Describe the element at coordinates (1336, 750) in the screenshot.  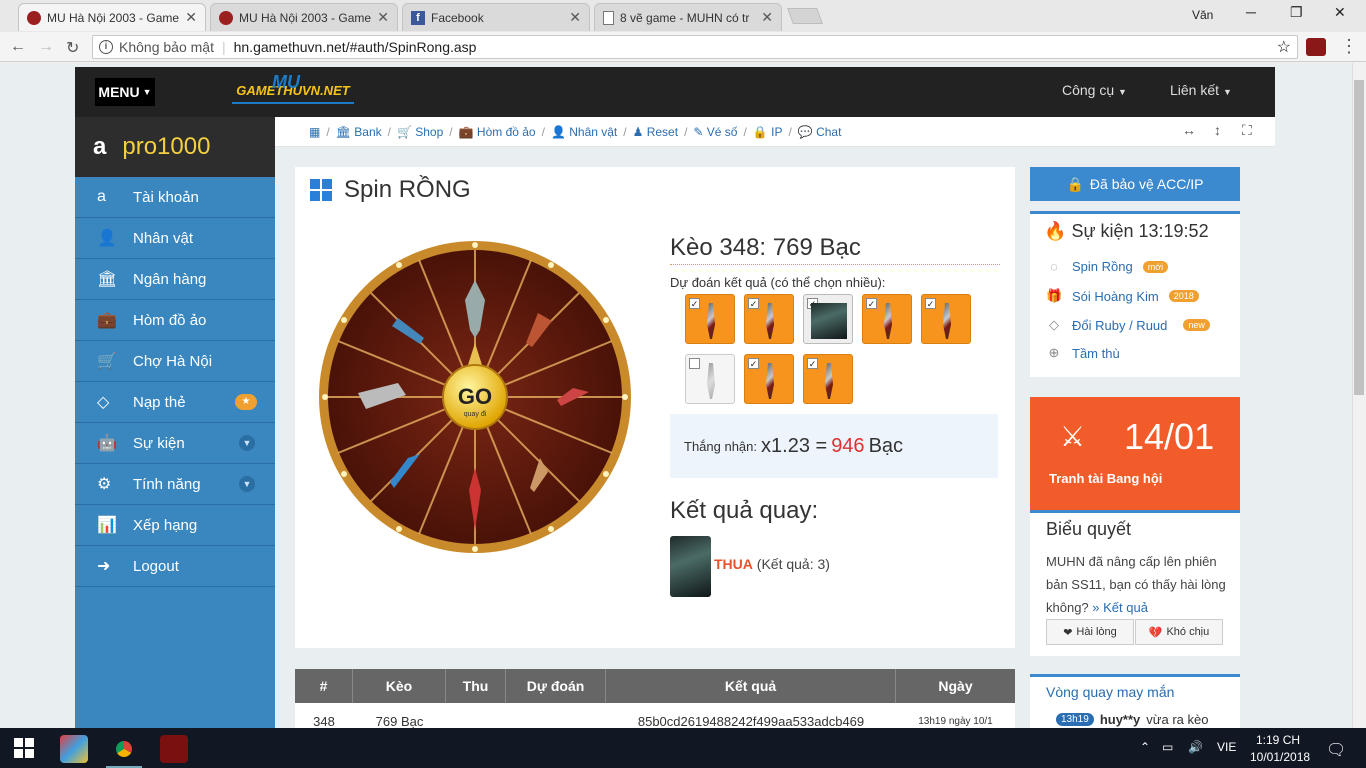
I see `notifications-icon: 🗨` at that location.